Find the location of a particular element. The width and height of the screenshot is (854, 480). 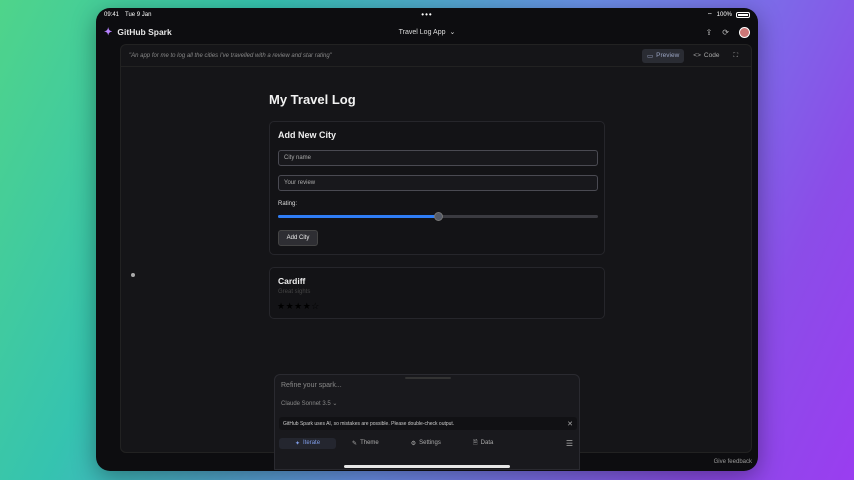

tab-settings: ⚙ Settings is located at coordinates (426, 443).